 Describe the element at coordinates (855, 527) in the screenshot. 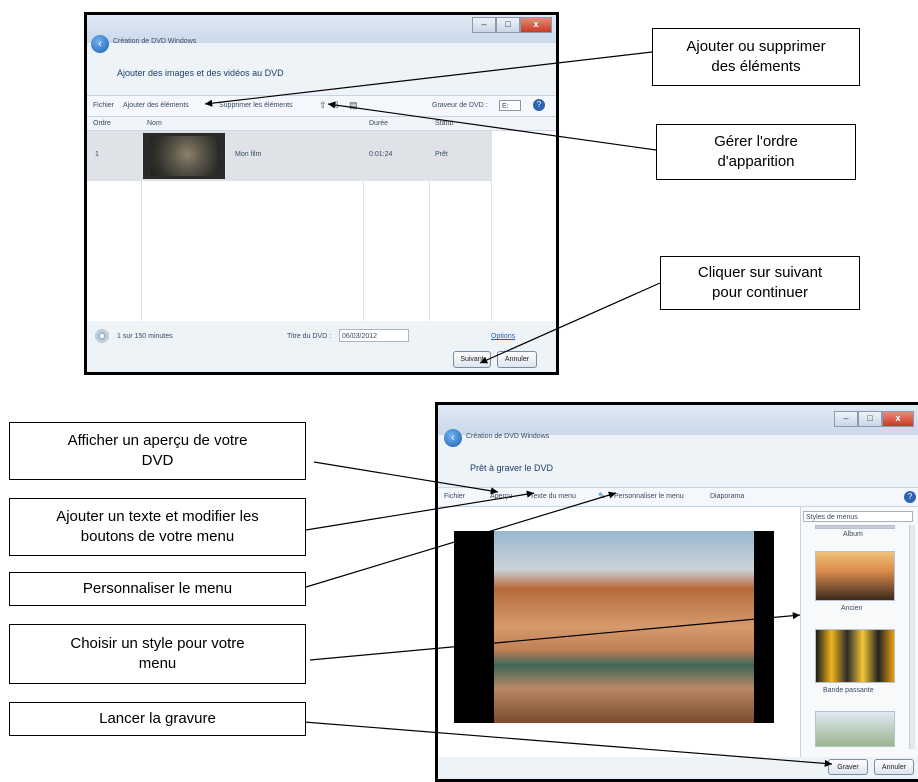

I see `style-thumb-album` at that location.